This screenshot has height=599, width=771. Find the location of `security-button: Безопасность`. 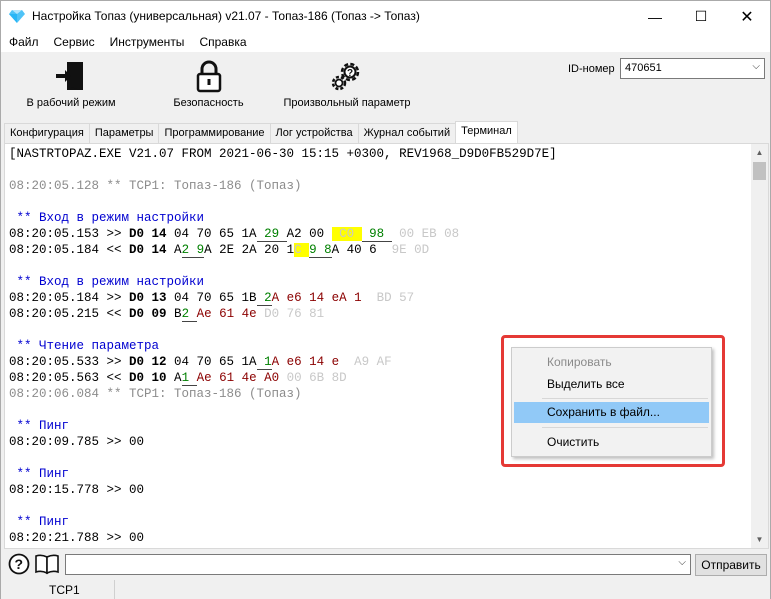

security-button: Безопасность is located at coordinates (208, 87).